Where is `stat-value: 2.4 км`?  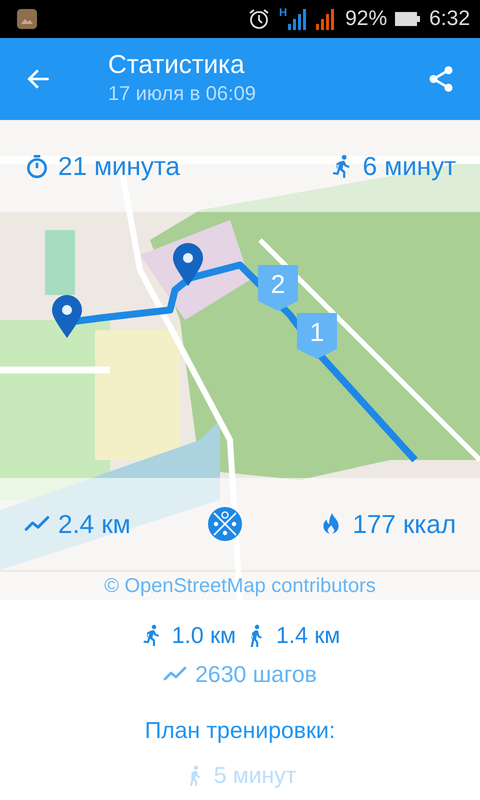
stat-value: 2.4 км is located at coordinates (94, 524).